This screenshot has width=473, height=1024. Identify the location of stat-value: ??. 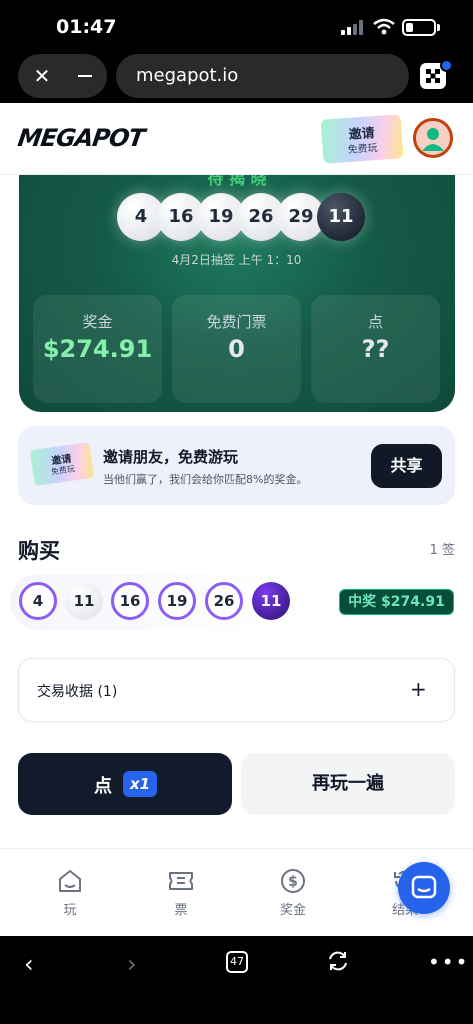
(375, 349).